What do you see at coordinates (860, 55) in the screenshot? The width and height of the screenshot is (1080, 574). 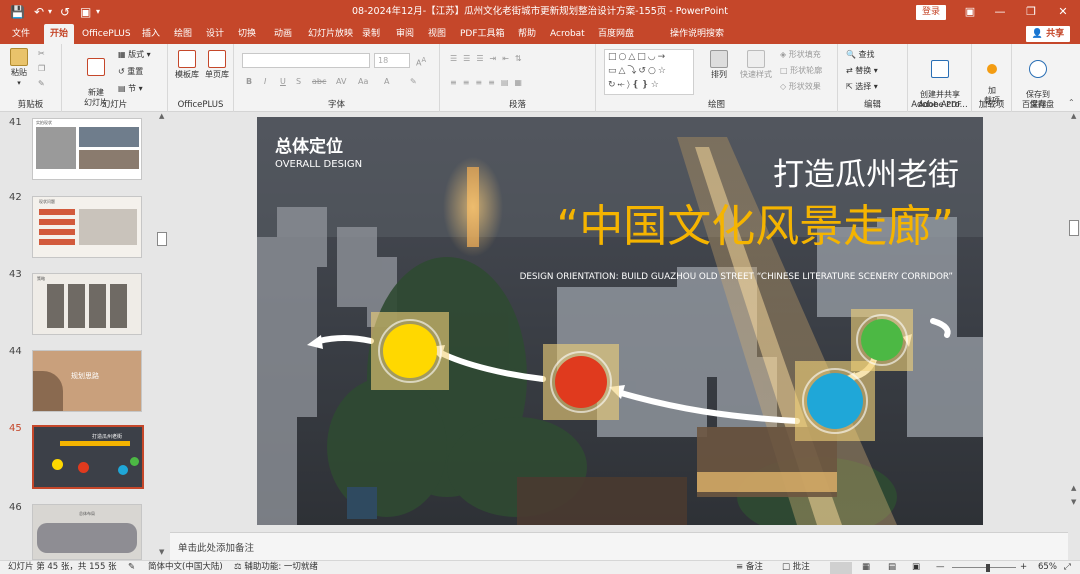 I see `find-button: 🔍 查找` at bounding box center [860, 55].